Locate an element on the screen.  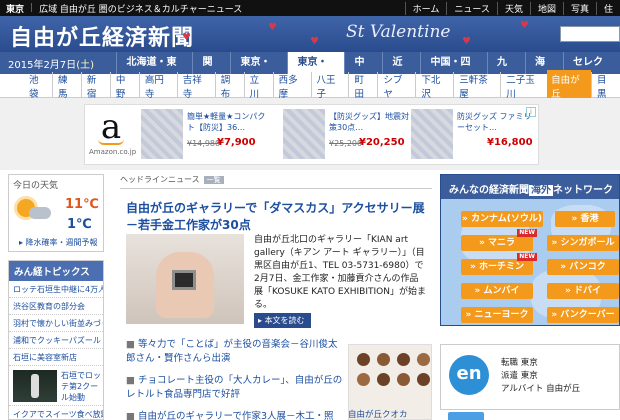
city-button-singapore: シンガポール is located at coordinates (583, 243).